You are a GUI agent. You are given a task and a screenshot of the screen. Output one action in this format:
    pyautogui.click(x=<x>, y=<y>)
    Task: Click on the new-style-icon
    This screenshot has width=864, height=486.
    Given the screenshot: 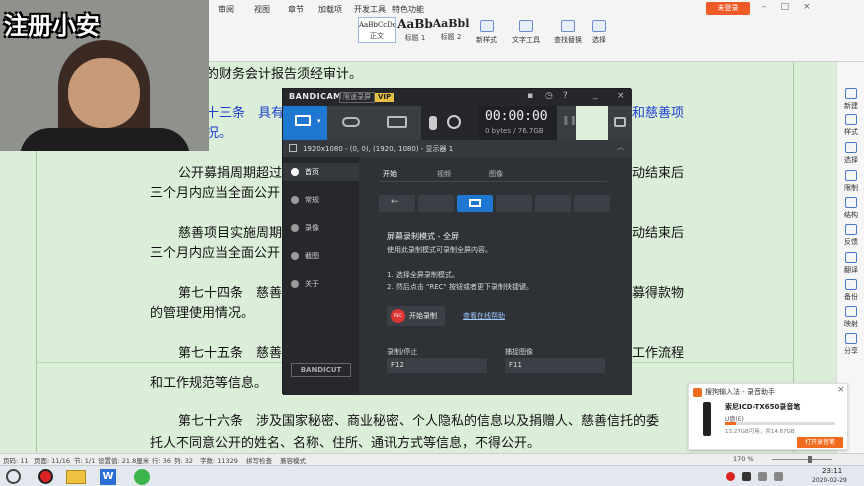 What is the action you would take?
    pyautogui.click(x=486, y=26)
    